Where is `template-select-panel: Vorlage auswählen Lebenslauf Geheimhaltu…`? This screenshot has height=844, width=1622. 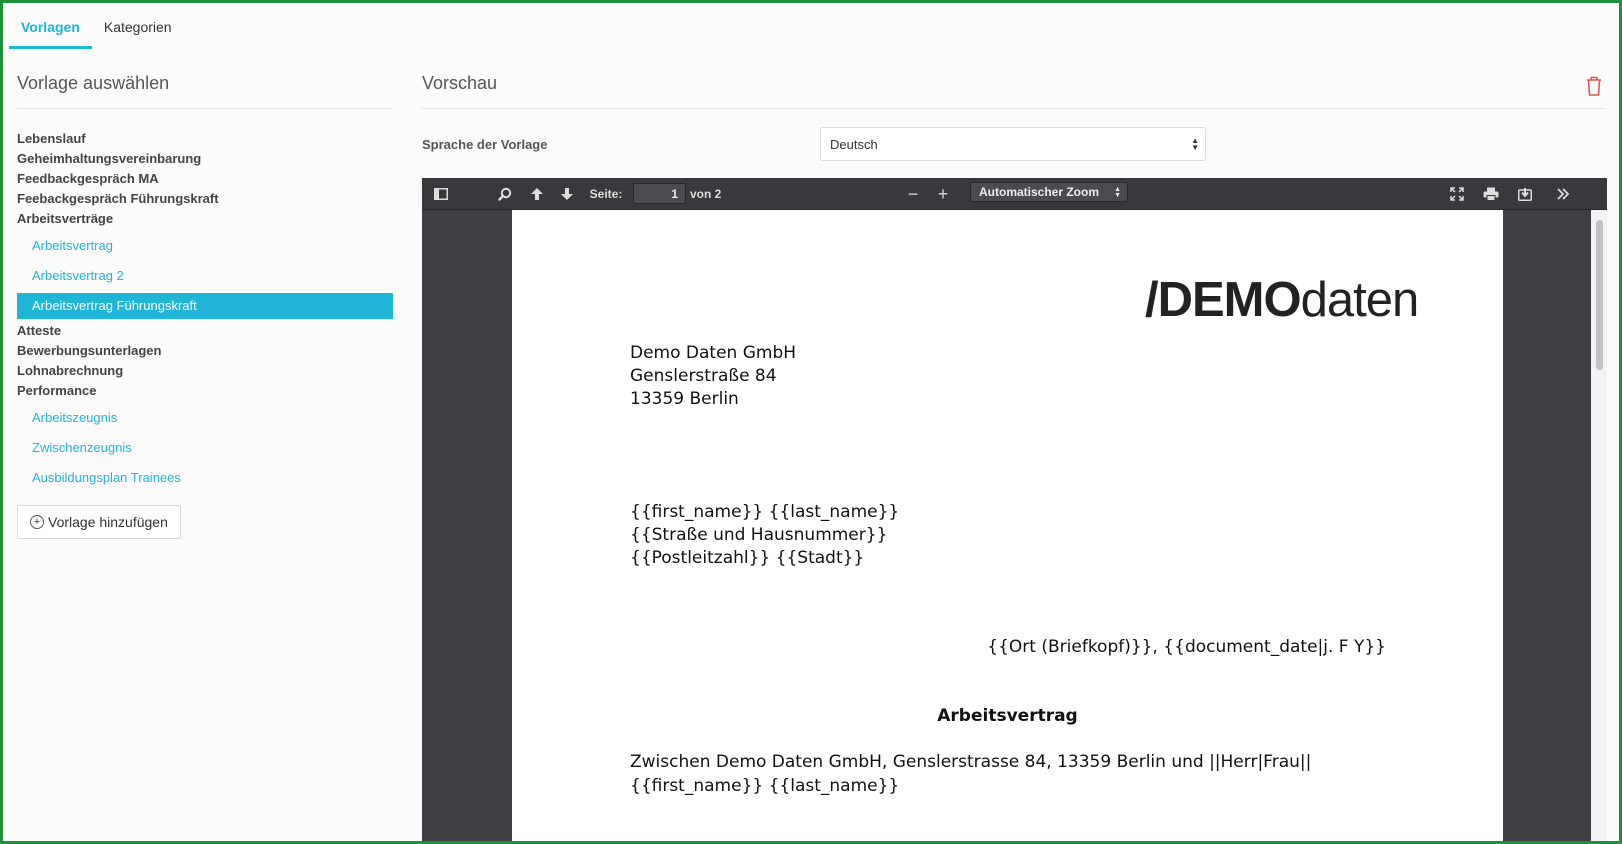
template-select-panel: Vorlage auswählen Lebenslauf Geheimhaltu… is located at coordinates (205, 306).